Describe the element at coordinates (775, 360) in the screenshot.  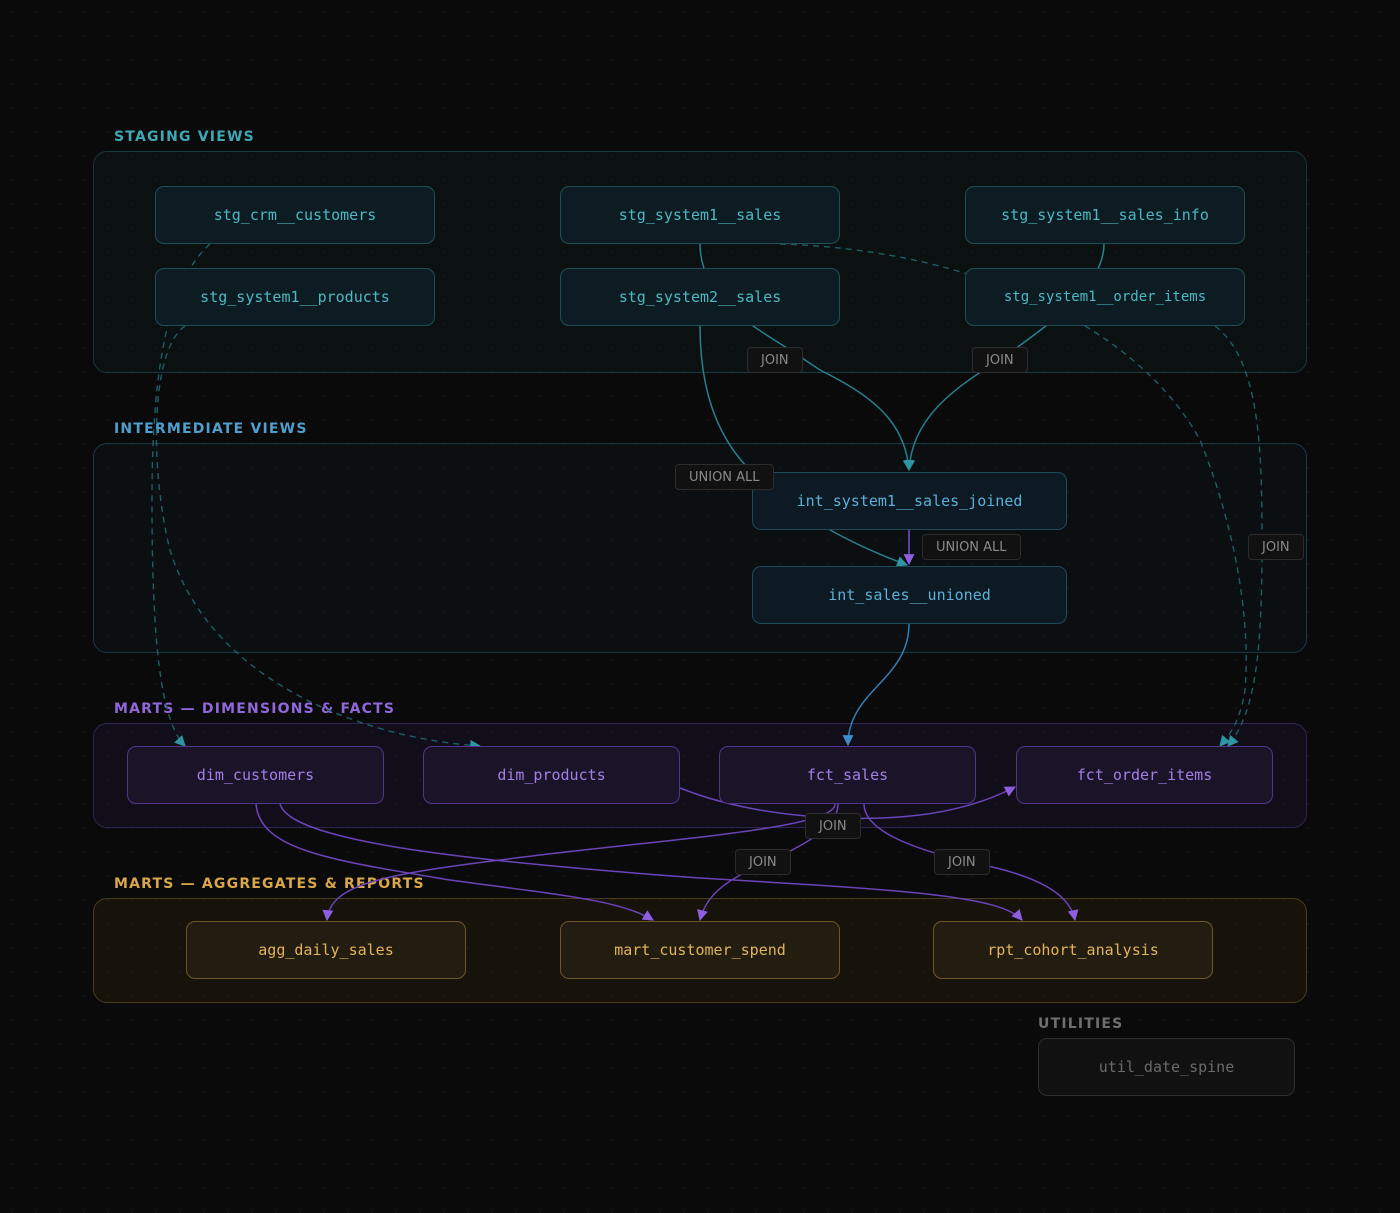
I see `edge-label-join-stg-sales: JOIN` at that location.